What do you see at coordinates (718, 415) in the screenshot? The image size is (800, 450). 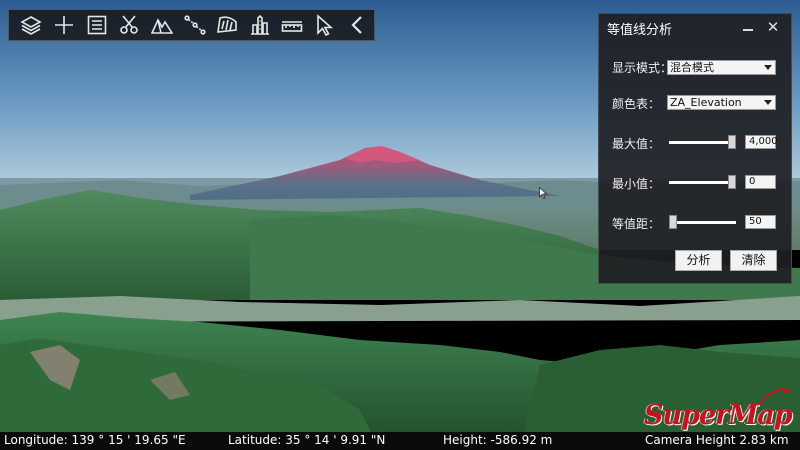 I see `supermap-logo: SuperMap` at bounding box center [718, 415].